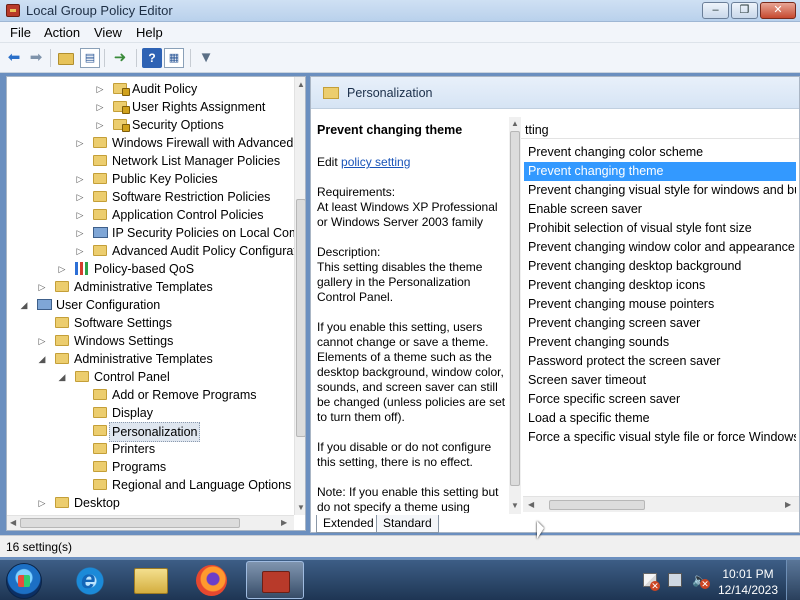 The height and width of the screenshot is (600, 800). What do you see at coordinates (150, 395) in the screenshot?
I see `tree-item: Add or Remove Programs` at bounding box center [150, 395].